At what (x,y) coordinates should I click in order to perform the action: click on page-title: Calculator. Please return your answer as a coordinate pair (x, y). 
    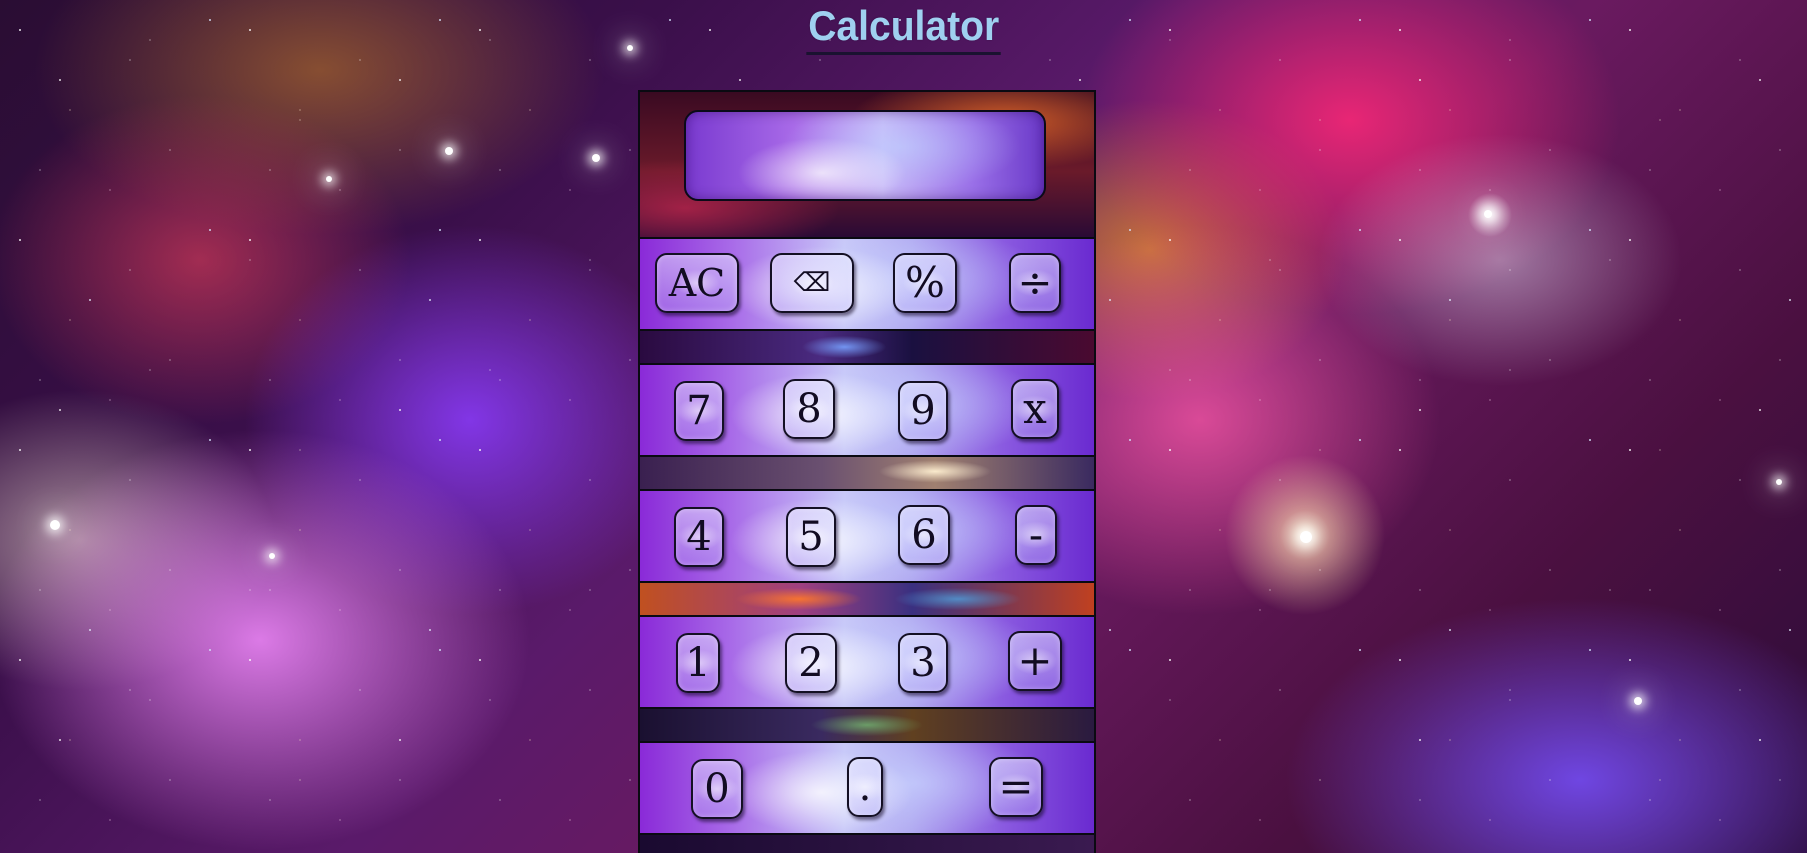
    Looking at the image, I should click on (903, 28).